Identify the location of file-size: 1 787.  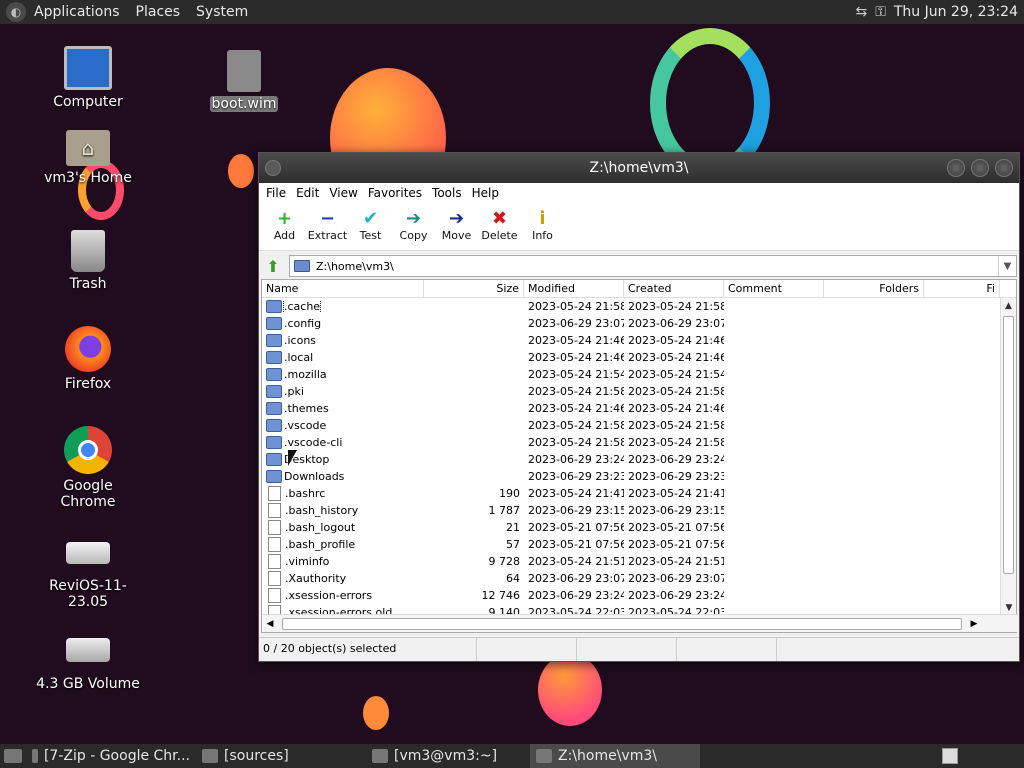
(504, 510).